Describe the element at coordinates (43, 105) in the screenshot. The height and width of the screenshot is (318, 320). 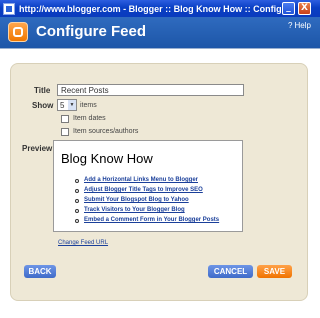
I see `show-label: Show` at that location.